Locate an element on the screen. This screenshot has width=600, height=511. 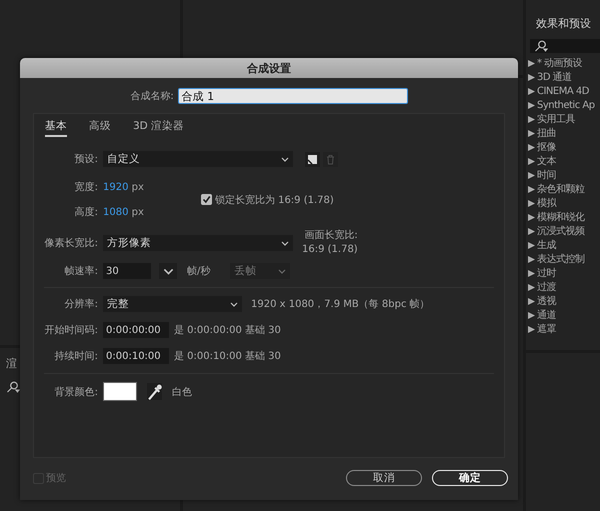
resolution-info: 1920 x 1080，7.9 MB（每 8bpc 帧） is located at coordinates (340, 304).